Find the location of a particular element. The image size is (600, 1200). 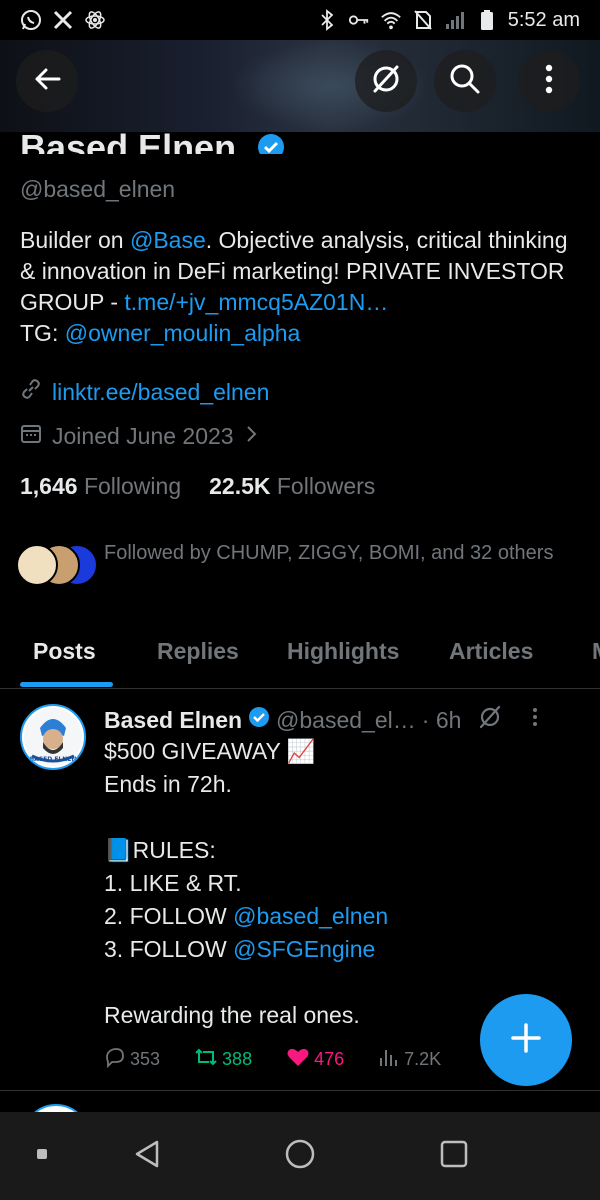

back-triangle-icon is located at coordinates (147, 1156).